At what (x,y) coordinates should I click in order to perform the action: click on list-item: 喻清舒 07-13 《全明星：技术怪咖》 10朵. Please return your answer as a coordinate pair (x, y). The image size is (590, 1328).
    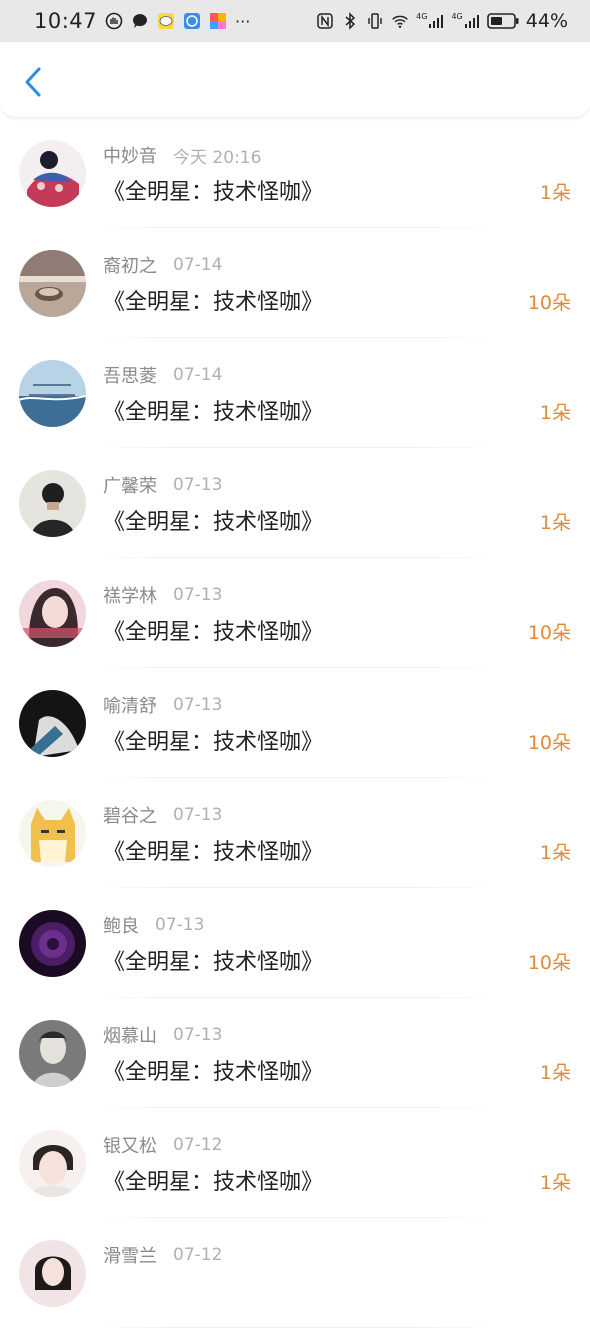
    Looking at the image, I should click on (295, 723).